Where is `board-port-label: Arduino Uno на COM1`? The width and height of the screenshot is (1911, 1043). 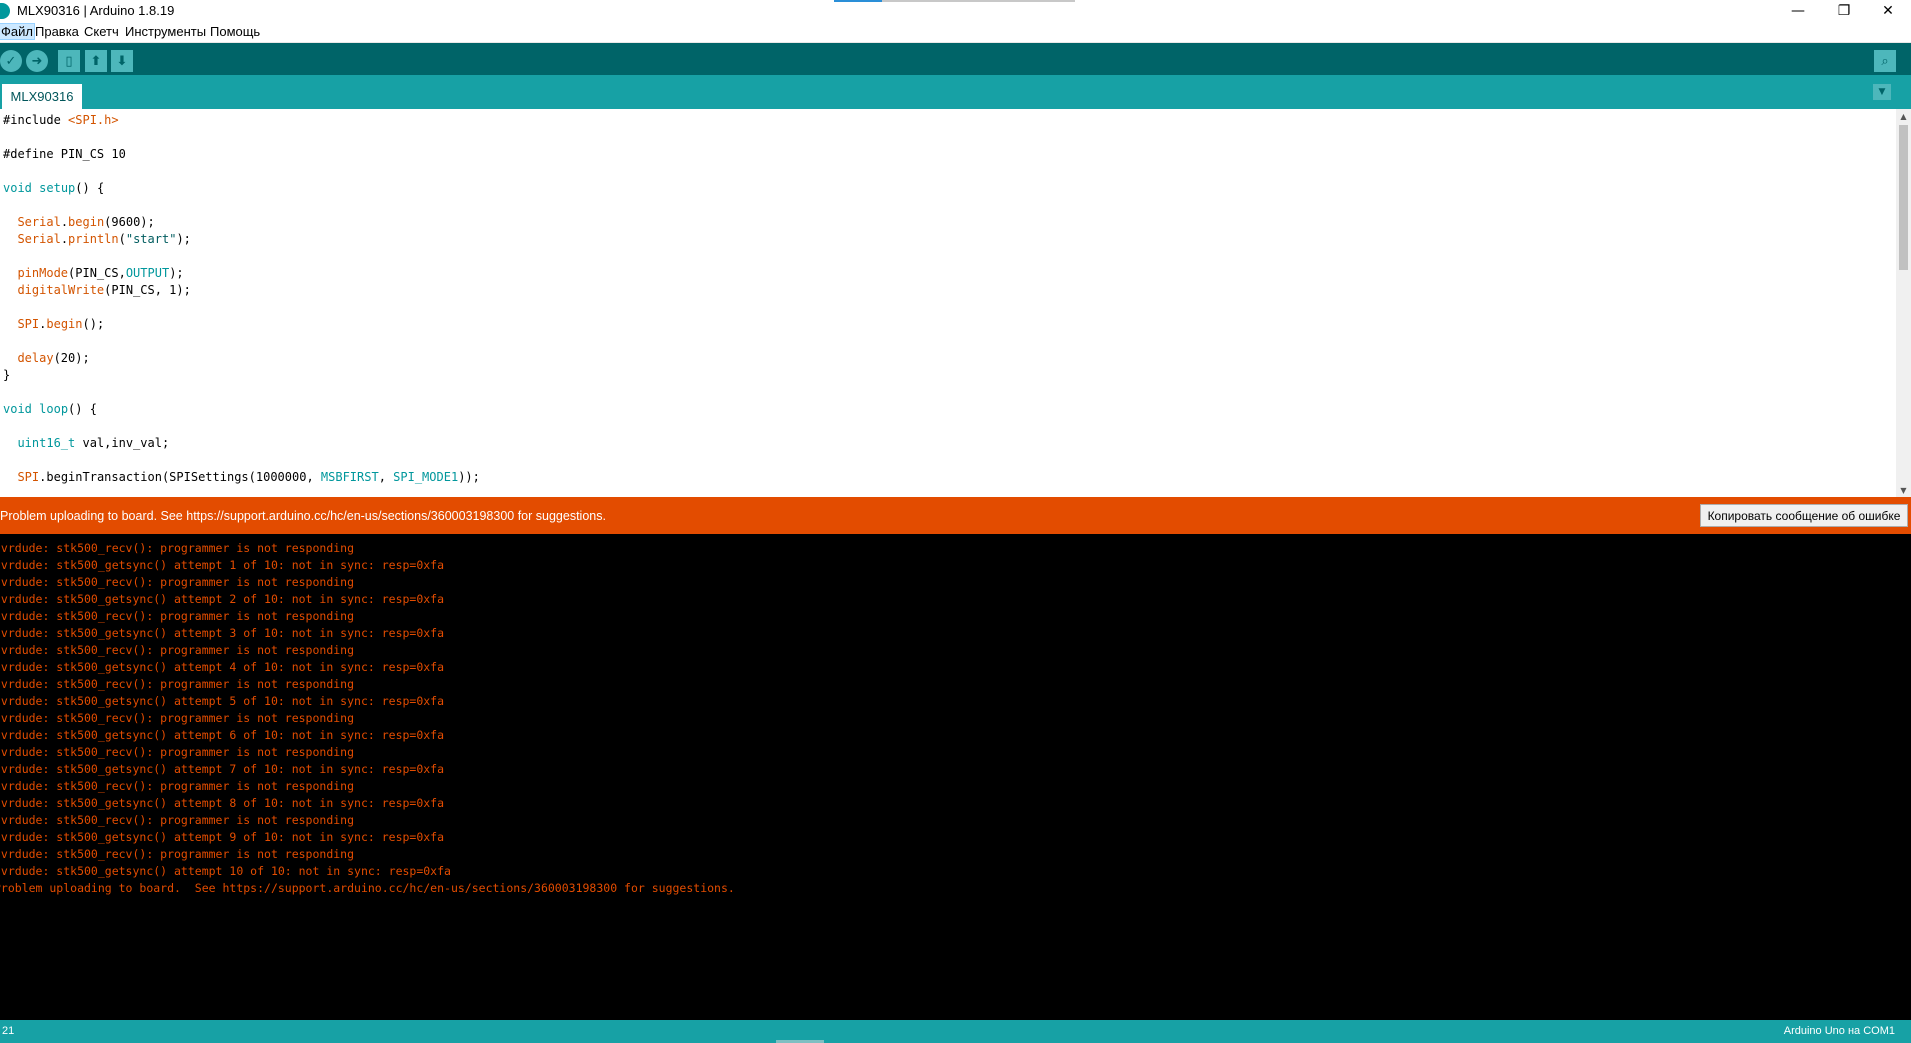 board-port-label: Arduino Uno на COM1 is located at coordinates (1839, 1031).